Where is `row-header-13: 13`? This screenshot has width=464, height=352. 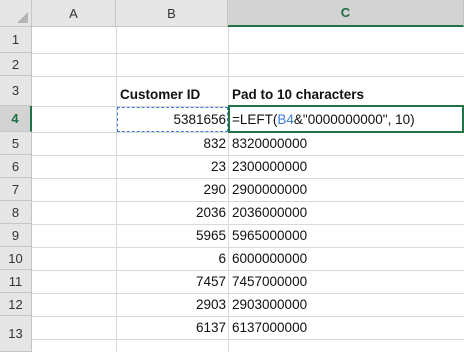 row-header-13: 13 is located at coordinates (16, 334).